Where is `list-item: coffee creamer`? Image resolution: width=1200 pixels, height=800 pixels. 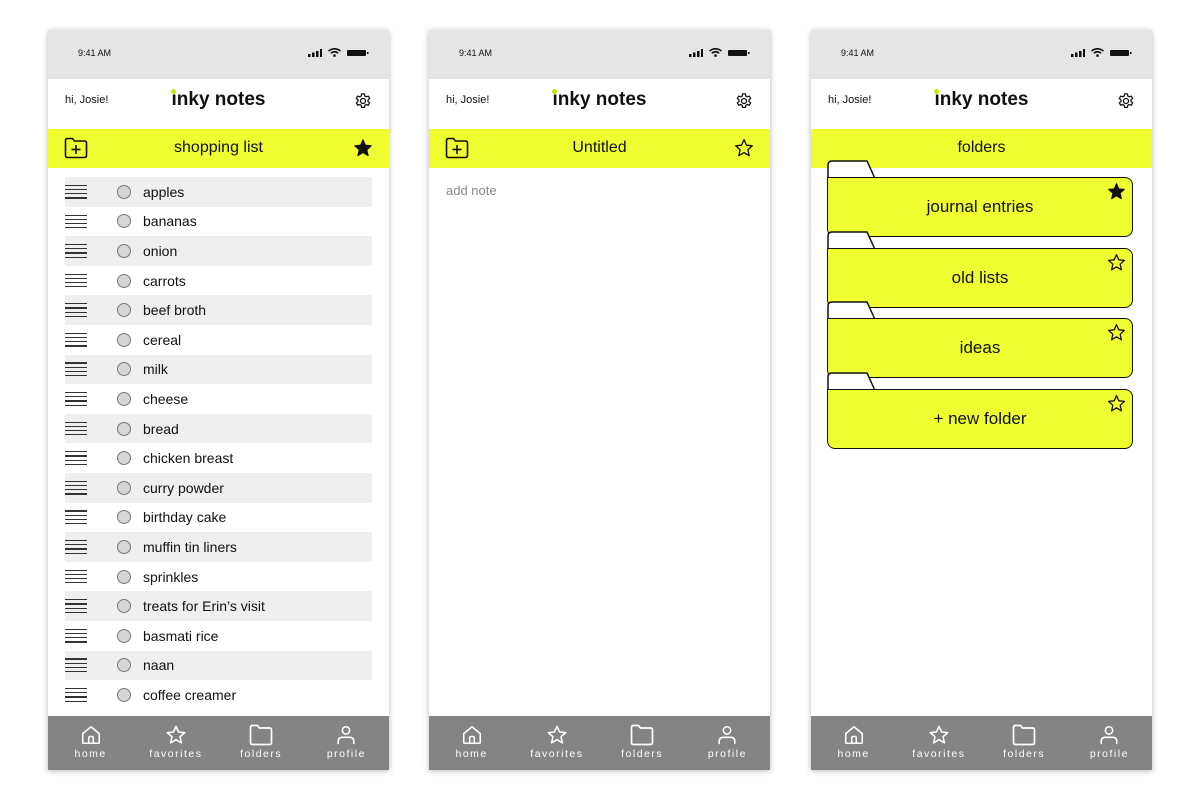 list-item: coffee creamer is located at coordinates (218, 695).